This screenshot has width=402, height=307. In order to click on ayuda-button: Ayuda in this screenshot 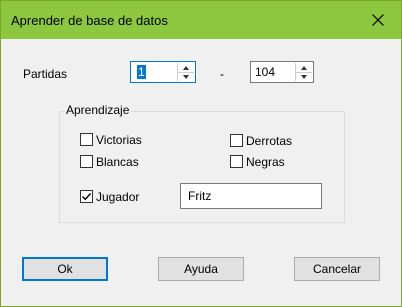, I will do `click(201, 269)`.